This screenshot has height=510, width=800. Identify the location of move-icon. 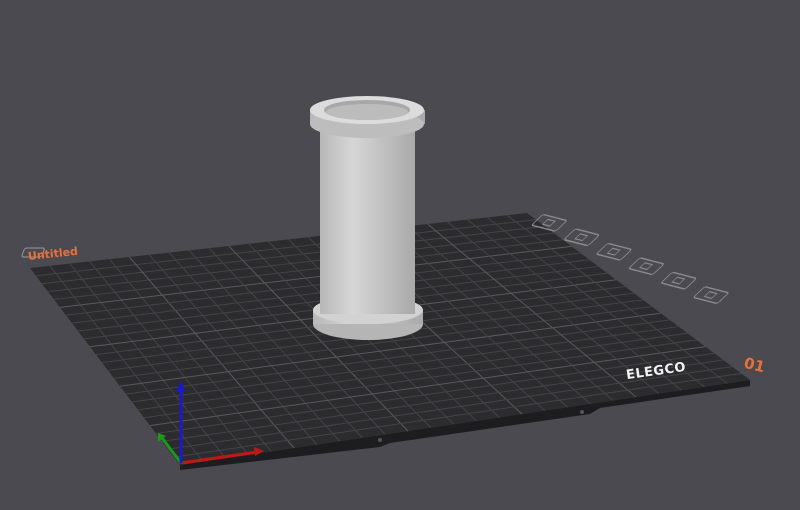
(711, 295).